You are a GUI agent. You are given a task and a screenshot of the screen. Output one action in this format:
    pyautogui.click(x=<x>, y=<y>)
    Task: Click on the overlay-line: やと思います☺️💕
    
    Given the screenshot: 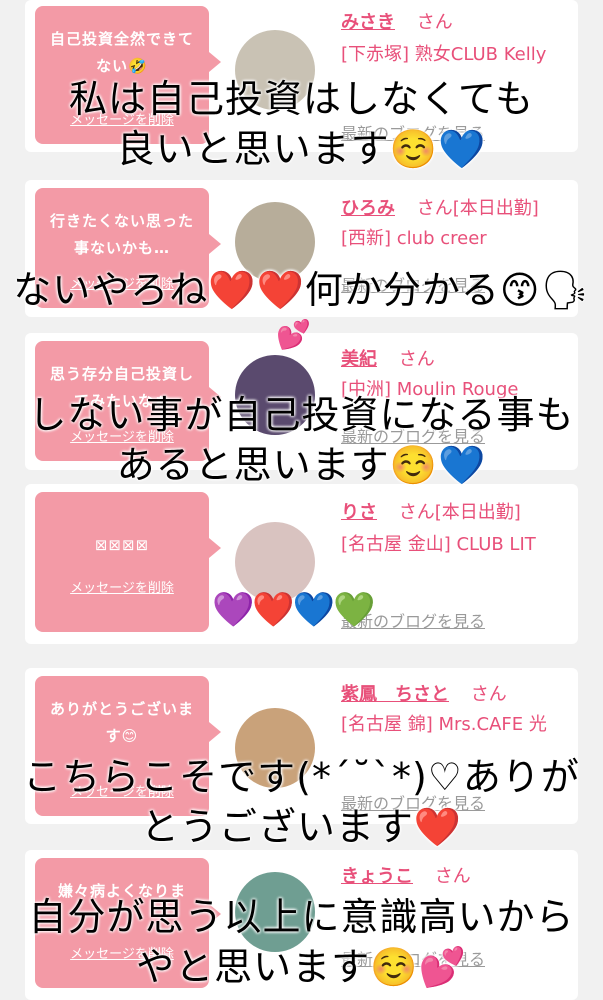 What is the action you would take?
    pyautogui.click(x=301, y=967)
    